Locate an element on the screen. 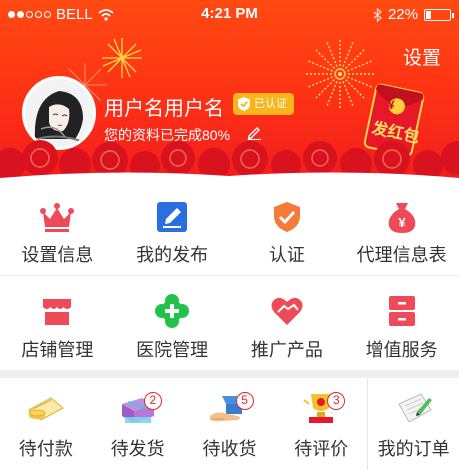 This screenshot has width=459, height=470. order-pending-receipt: 5 待收货 is located at coordinates (230, 424).